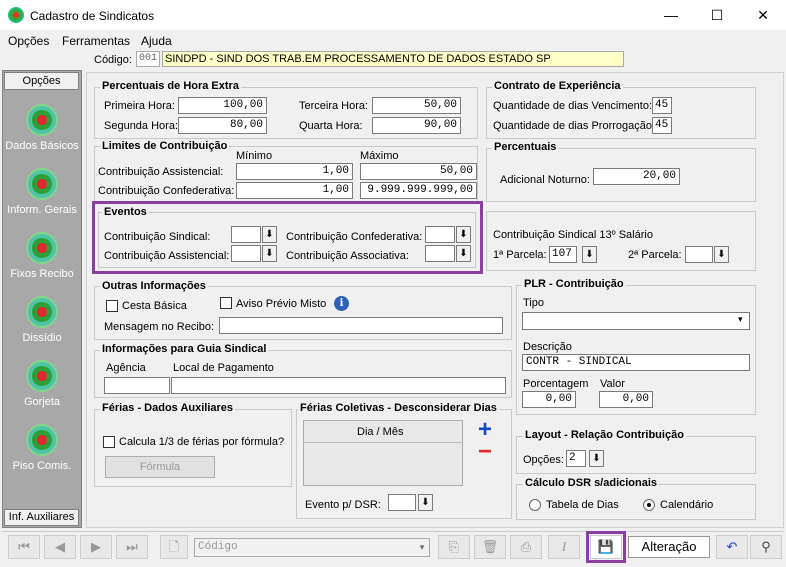 The image size is (786, 567). I want to click on tab-opcoes: Opções, so click(41, 81).